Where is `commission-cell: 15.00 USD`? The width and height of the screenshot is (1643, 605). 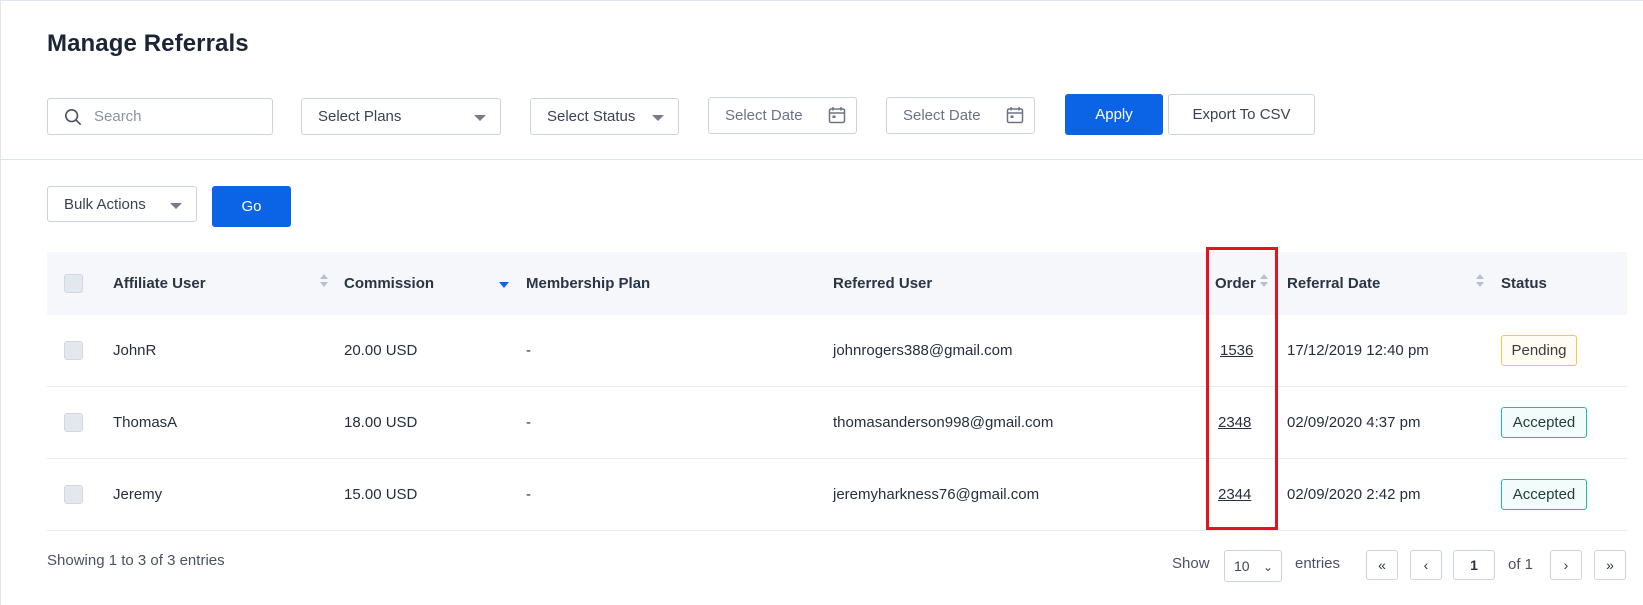
commission-cell: 15.00 USD is located at coordinates (381, 494).